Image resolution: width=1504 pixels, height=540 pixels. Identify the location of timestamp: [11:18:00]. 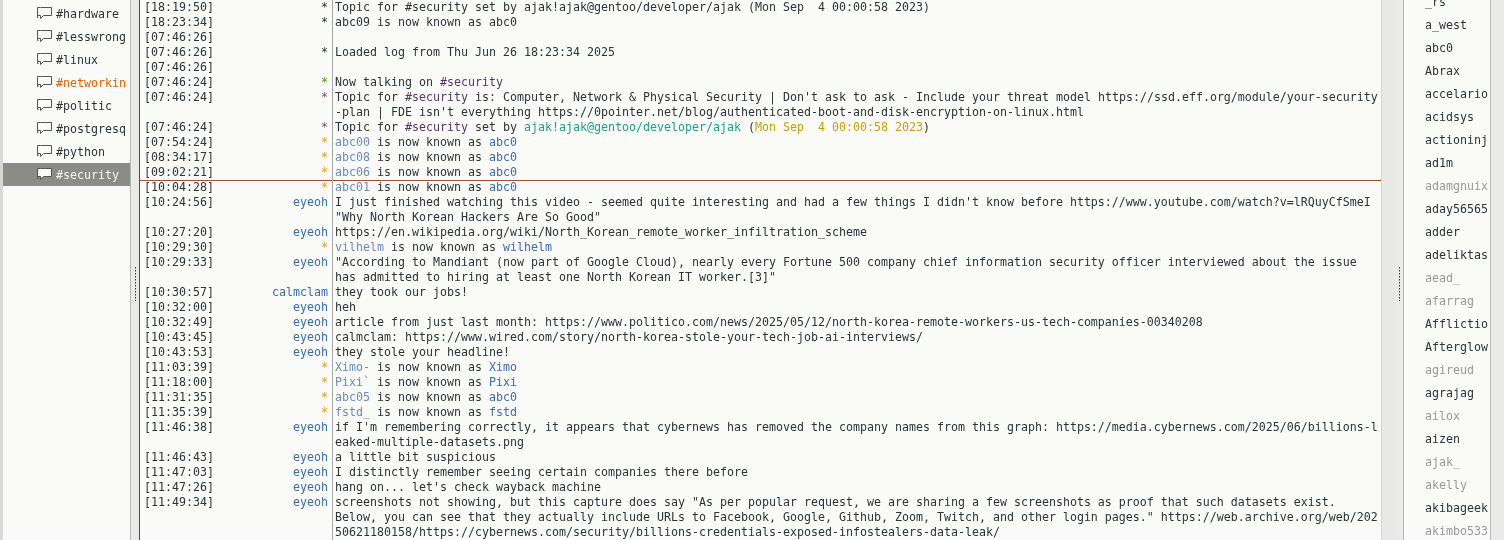
(179, 382).